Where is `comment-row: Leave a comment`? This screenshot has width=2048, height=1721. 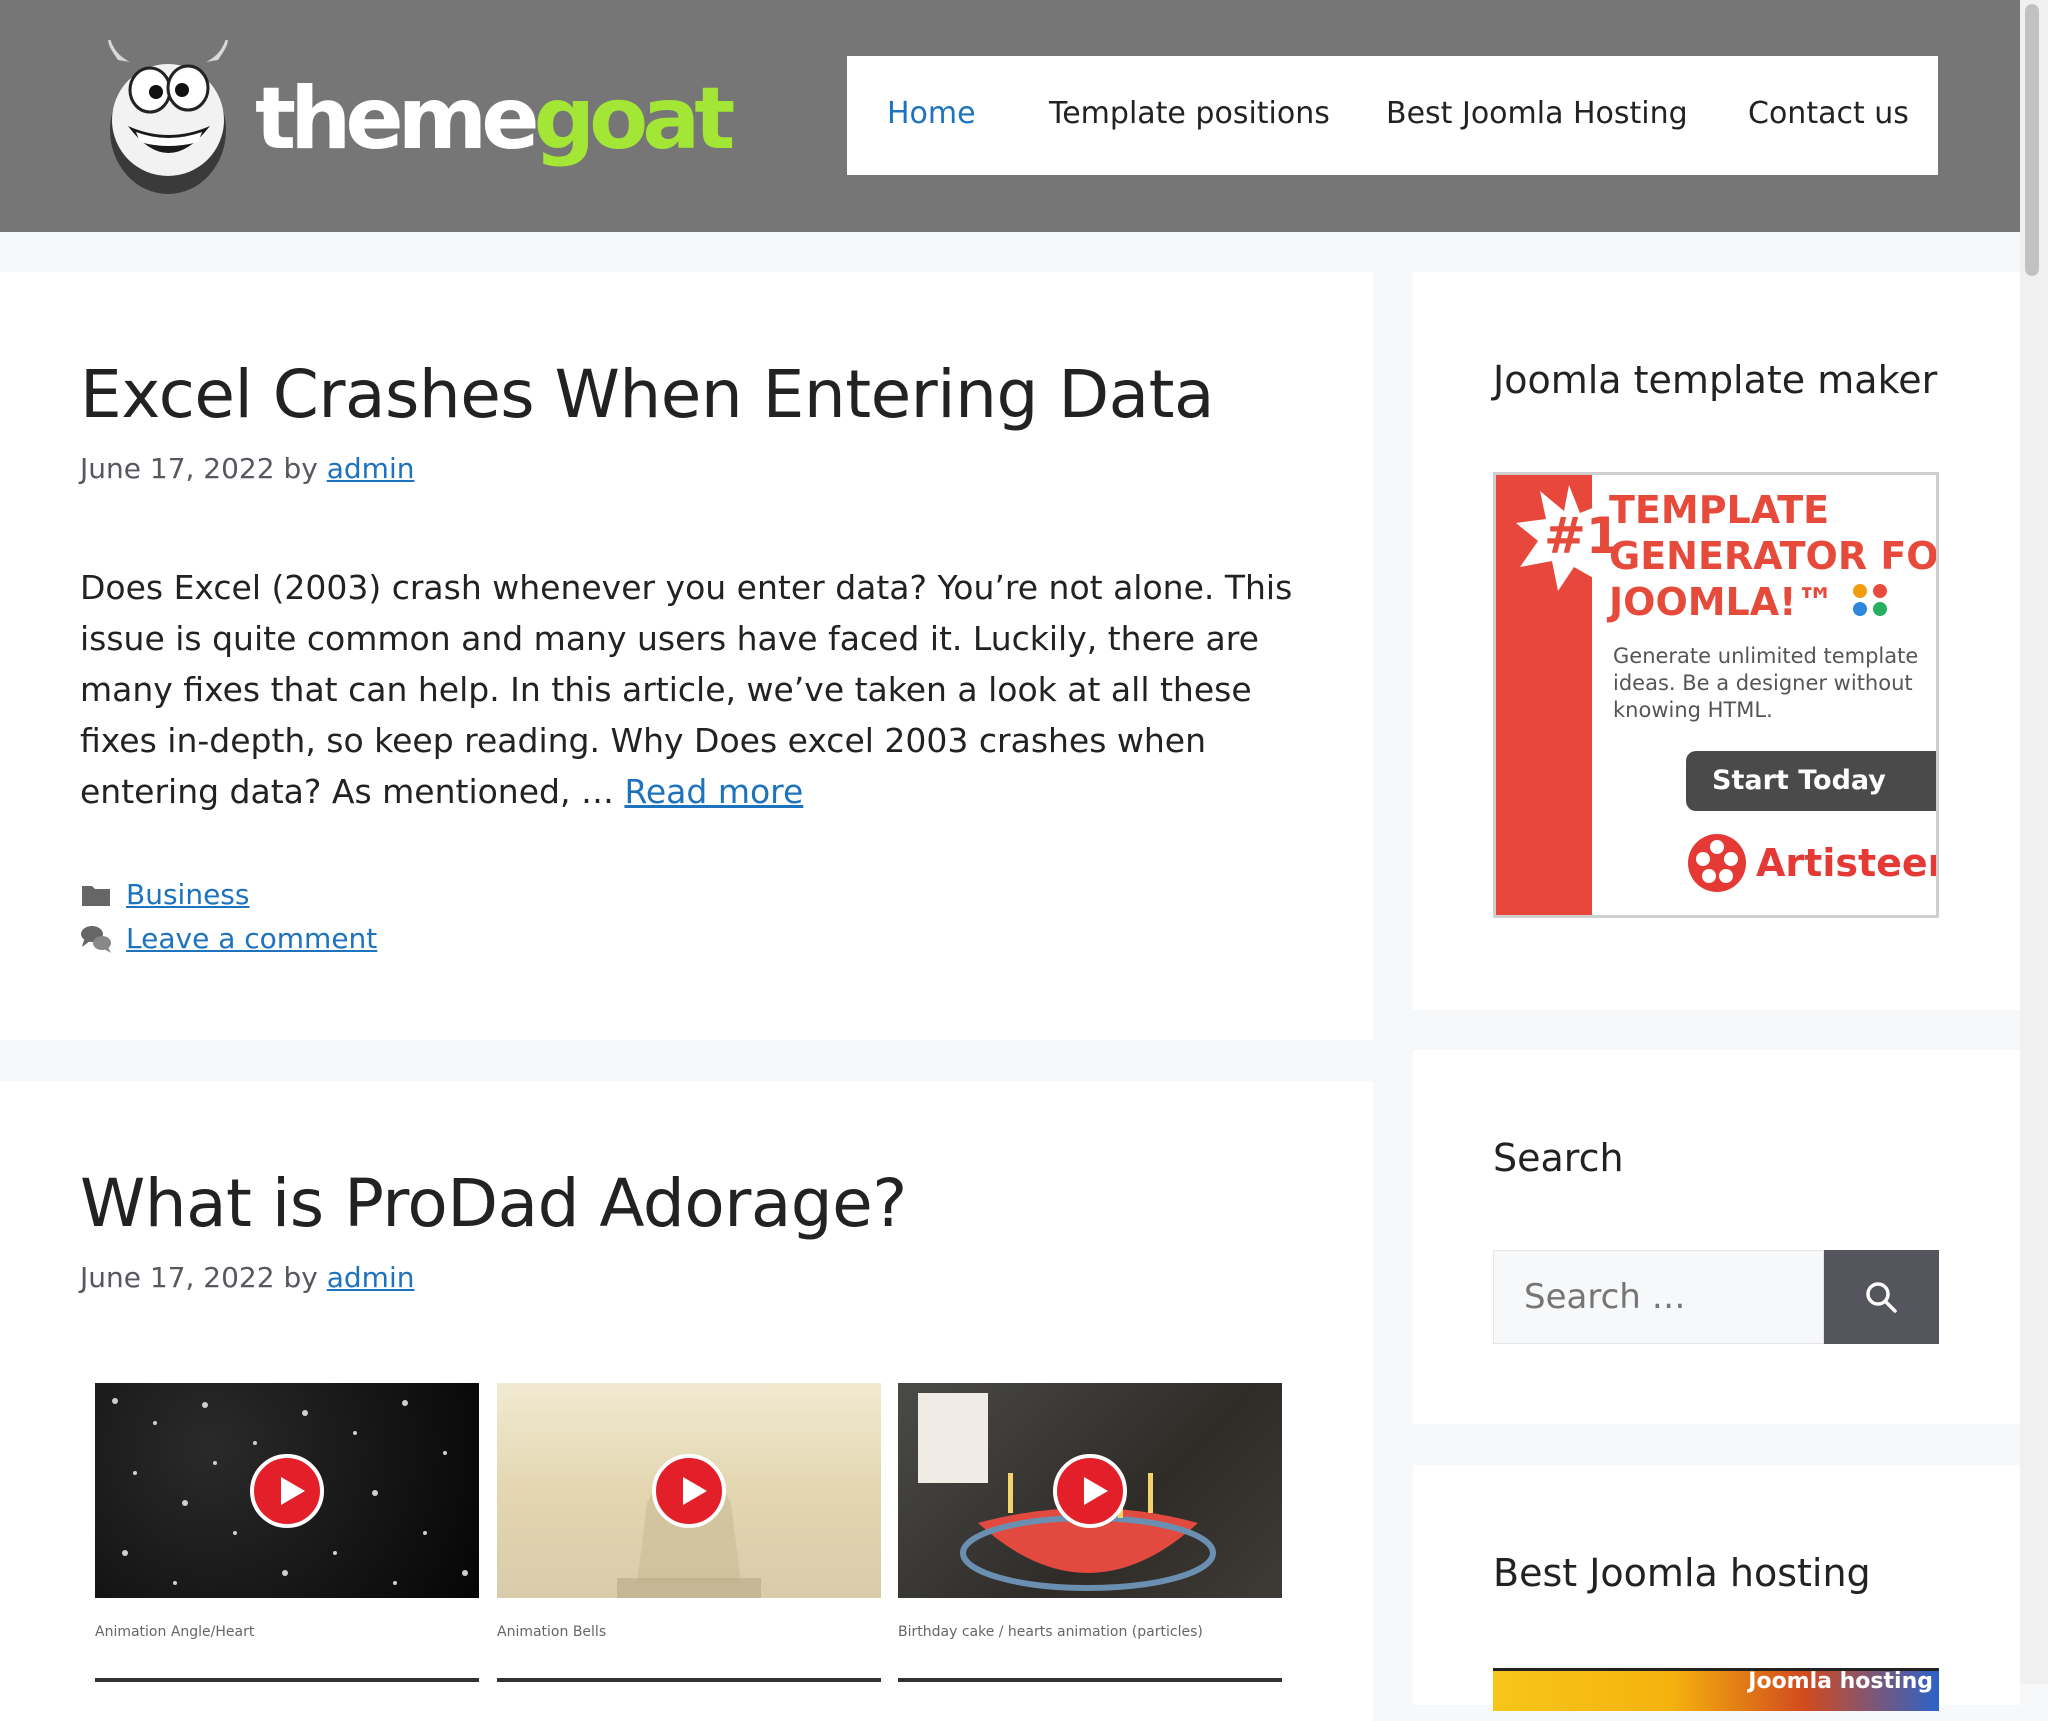
comment-row: Leave a comment is located at coordinates (228, 938).